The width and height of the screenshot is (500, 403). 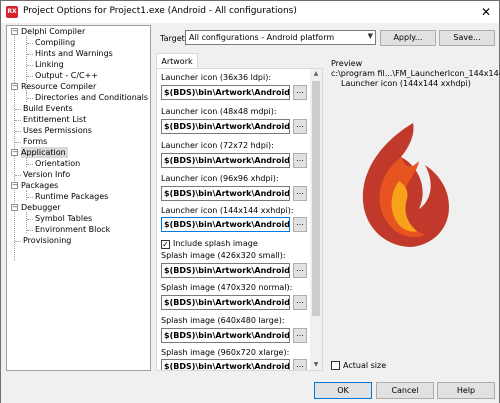 What do you see at coordinates (58, 86) in the screenshot?
I see `tree-item-resource-compiler: Resource Compiler` at bounding box center [58, 86].